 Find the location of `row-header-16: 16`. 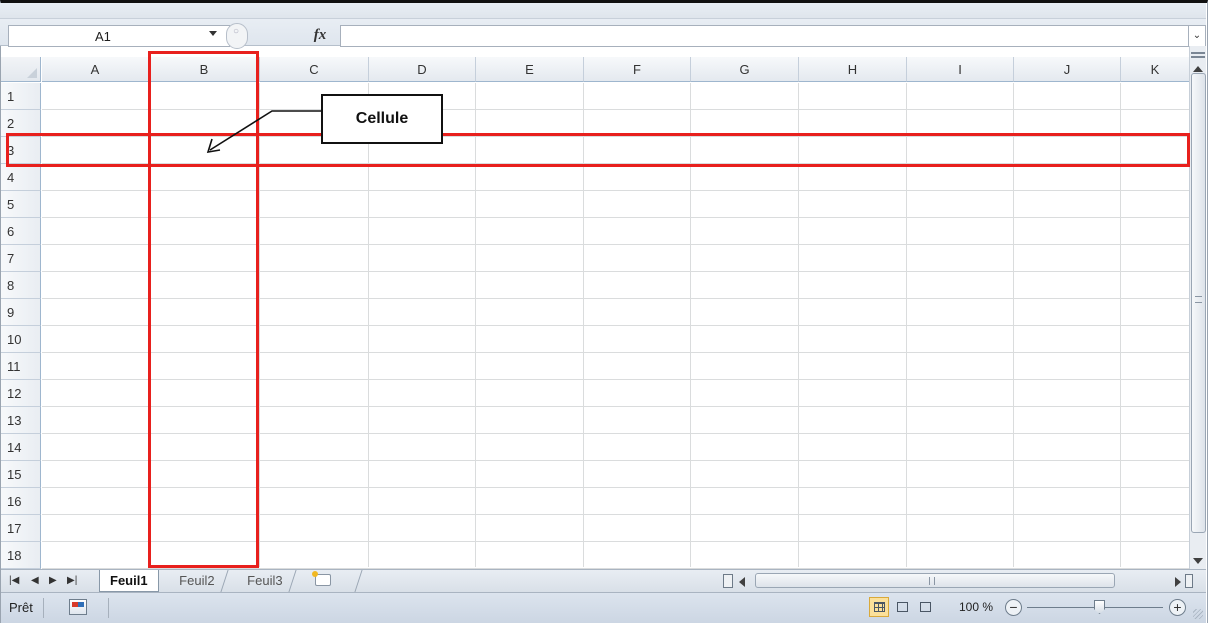

row-header-16: 16 is located at coordinates (21, 501).